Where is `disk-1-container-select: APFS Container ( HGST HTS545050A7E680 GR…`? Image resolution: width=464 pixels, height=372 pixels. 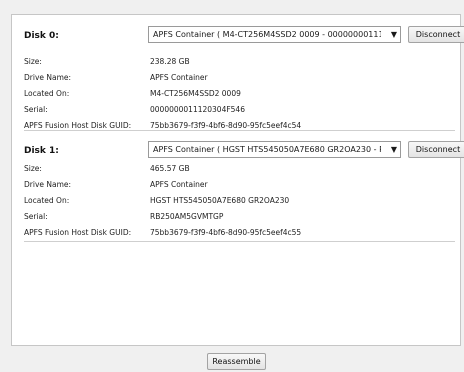
disk-1-container-select: APFS Container ( HGST HTS545050A7E680 GR… is located at coordinates (274, 149).